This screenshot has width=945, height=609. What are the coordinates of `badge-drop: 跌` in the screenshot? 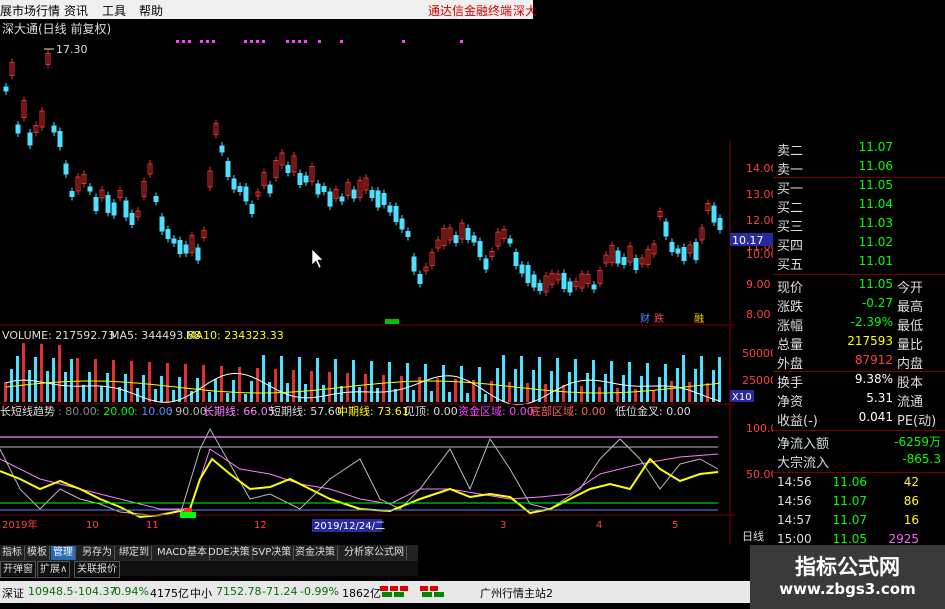 It's located at (659, 318).